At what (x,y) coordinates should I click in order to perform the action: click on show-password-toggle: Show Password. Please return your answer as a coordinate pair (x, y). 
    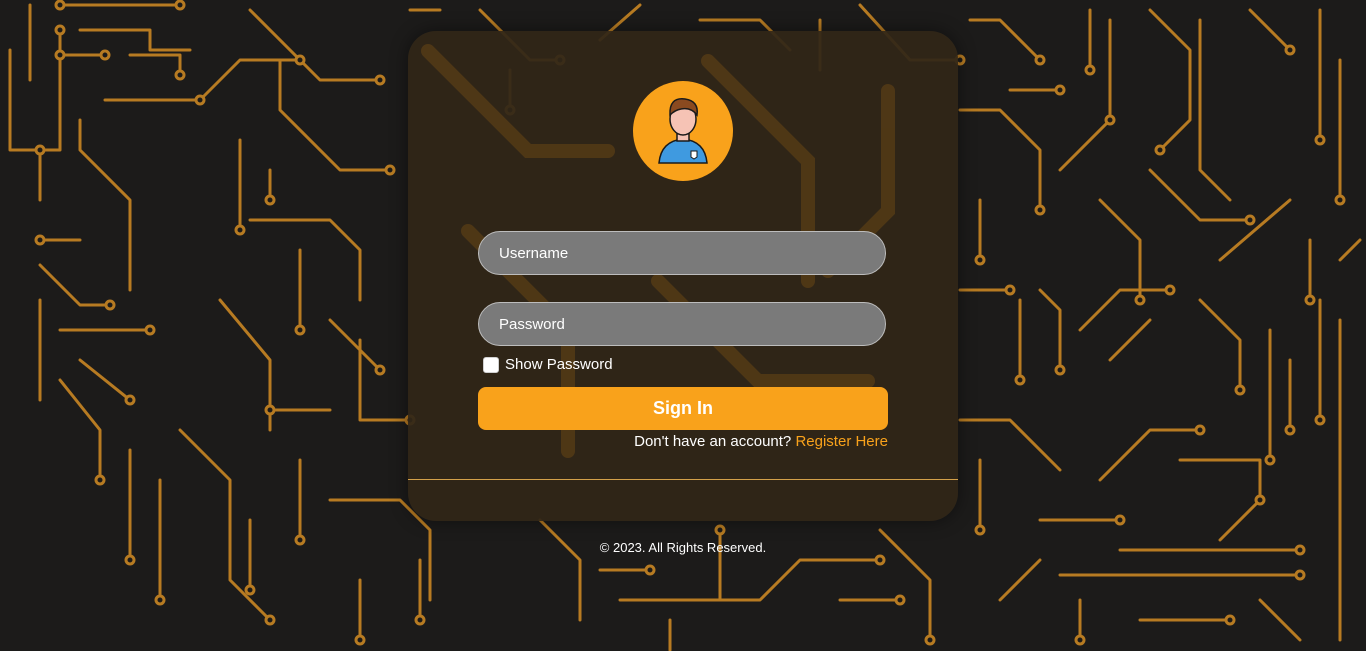
    Looking at the image, I should click on (548, 364).